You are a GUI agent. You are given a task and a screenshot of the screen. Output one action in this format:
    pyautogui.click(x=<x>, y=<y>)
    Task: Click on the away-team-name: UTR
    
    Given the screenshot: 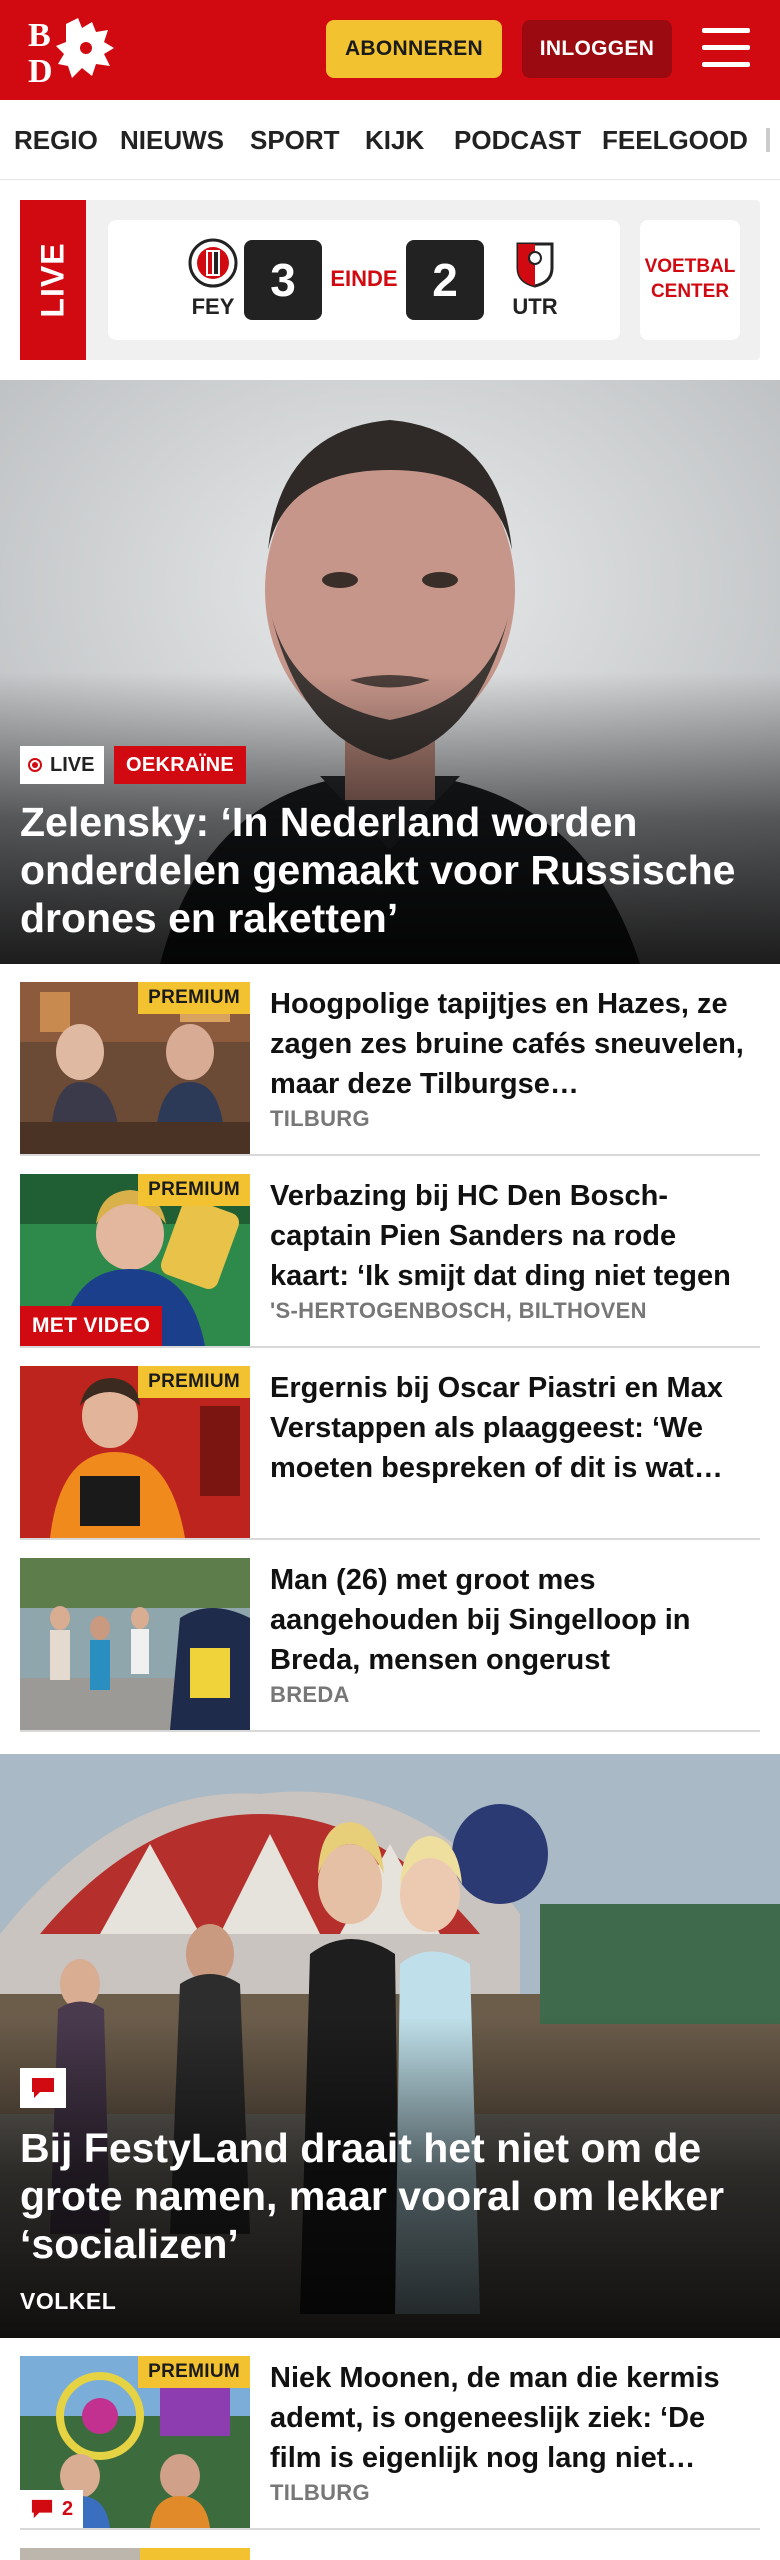 What is the action you would take?
    pyautogui.click(x=535, y=306)
    